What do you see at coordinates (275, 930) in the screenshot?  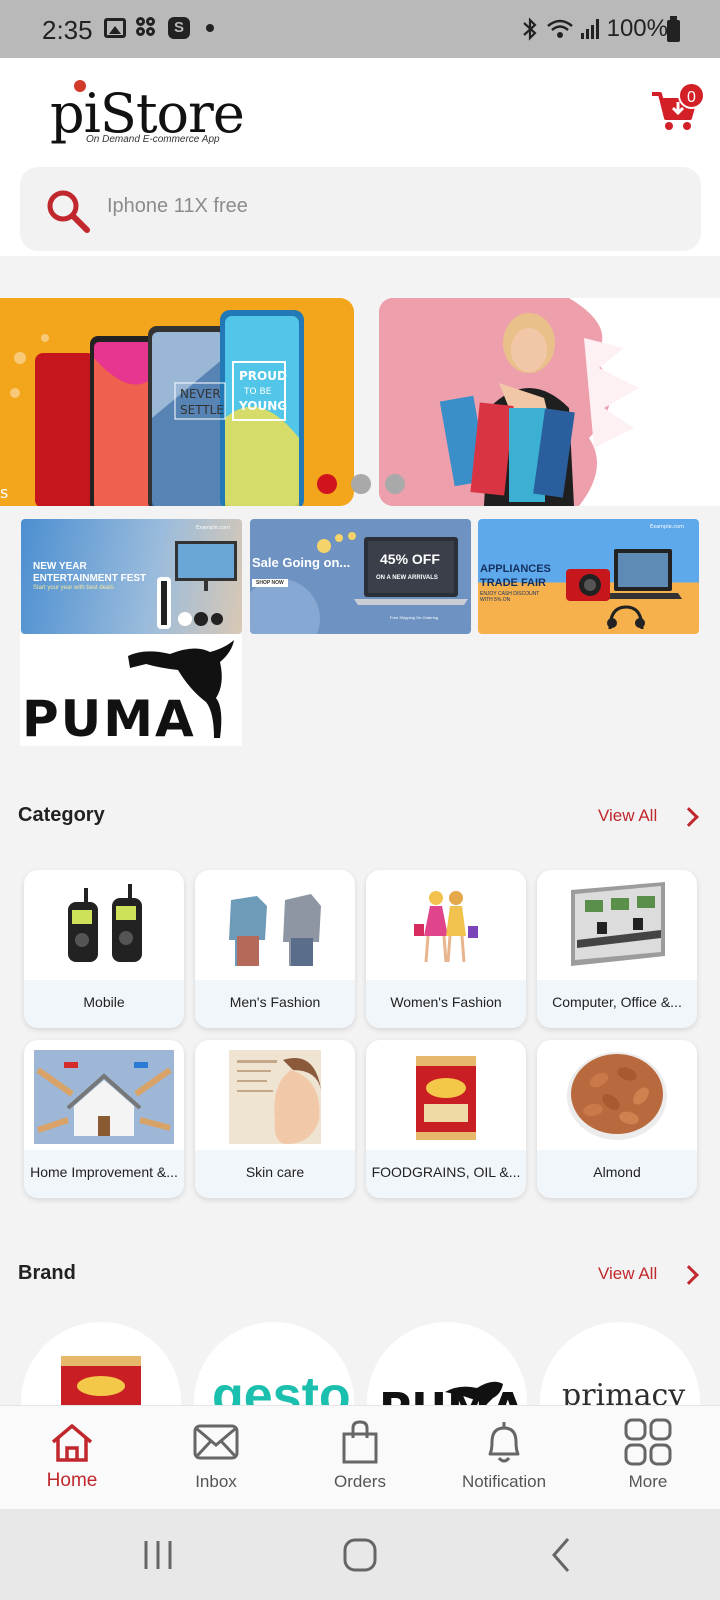 I see `mens-fashion-image` at bounding box center [275, 930].